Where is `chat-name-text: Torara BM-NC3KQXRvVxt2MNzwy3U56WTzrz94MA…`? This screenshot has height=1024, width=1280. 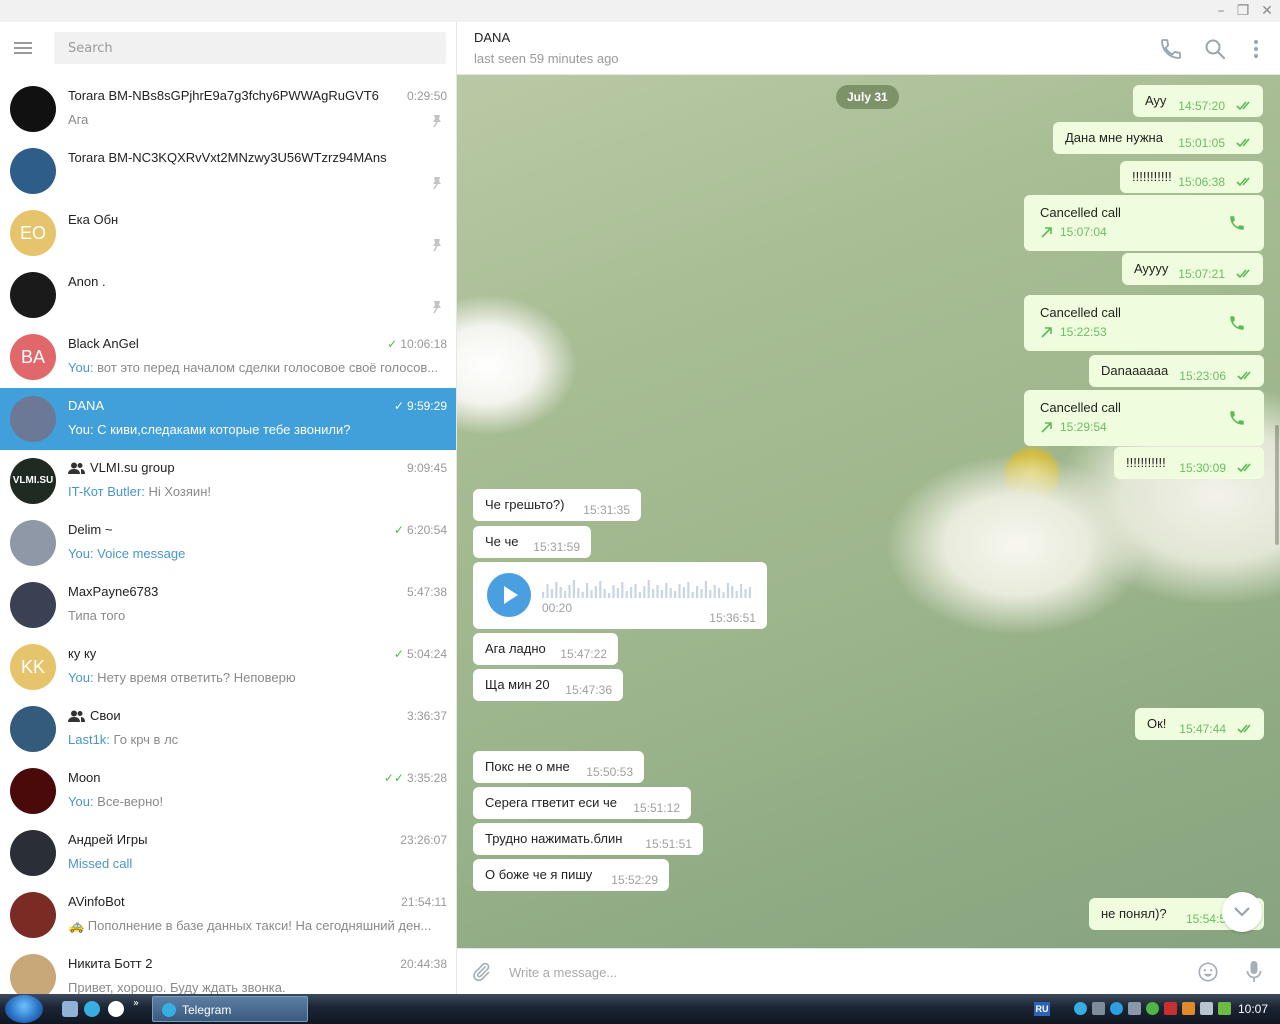
chat-name-text: Torara BM-NC3KQXRvVxt2MNzwy3U56WTzrz94MA… is located at coordinates (227, 157).